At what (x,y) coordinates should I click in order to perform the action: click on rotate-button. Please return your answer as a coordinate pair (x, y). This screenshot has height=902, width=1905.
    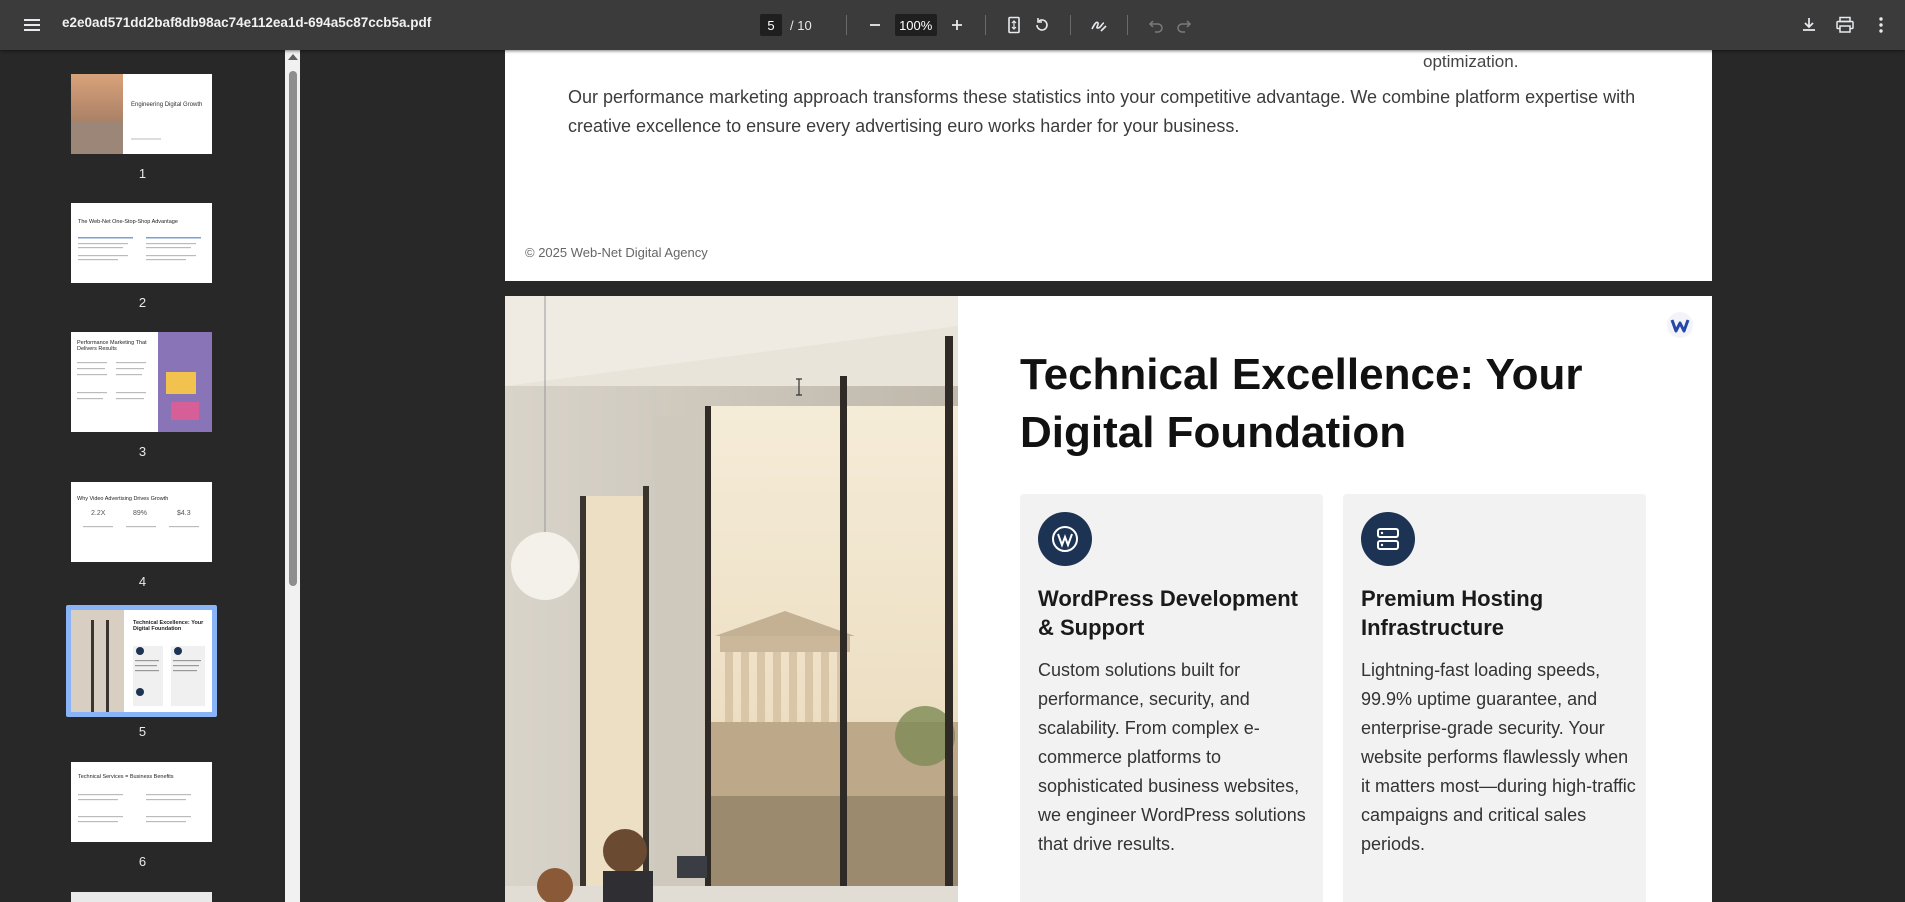
    Looking at the image, I should click on (1042, 25).